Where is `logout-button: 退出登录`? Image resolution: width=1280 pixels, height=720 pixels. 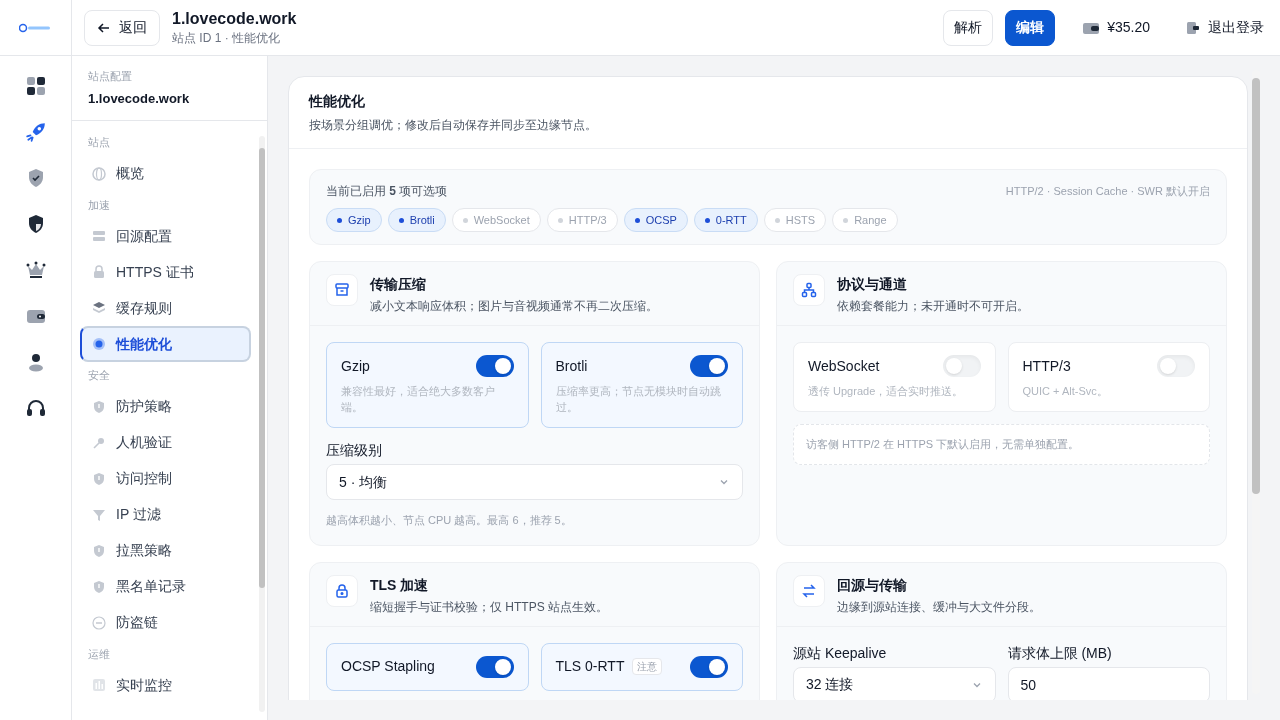 logout-button: 退出登录 is located at coordinates (1225, 27).